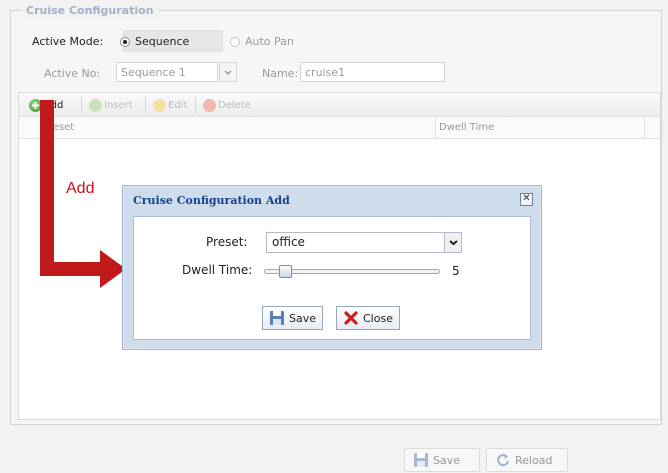 This screenshot has height=473, width=668. I want to click on sequence-radio, so click(125, 42).